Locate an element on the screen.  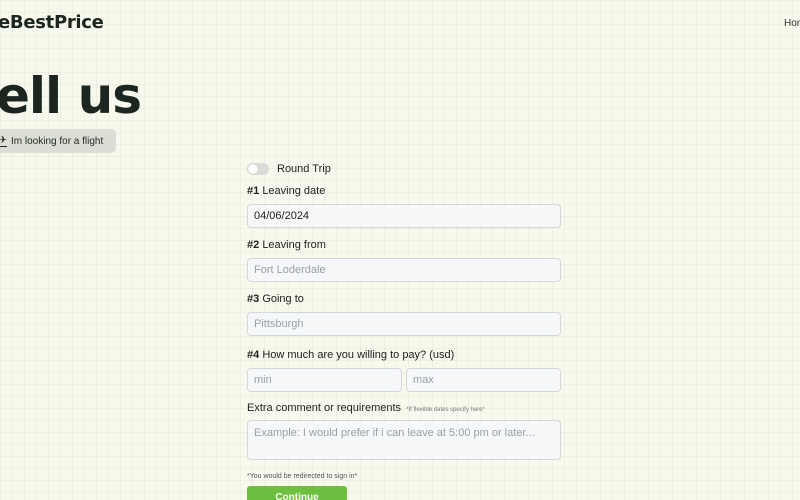
leaving-date-label: #1 Leaving date is located at coordinates (286, 191).